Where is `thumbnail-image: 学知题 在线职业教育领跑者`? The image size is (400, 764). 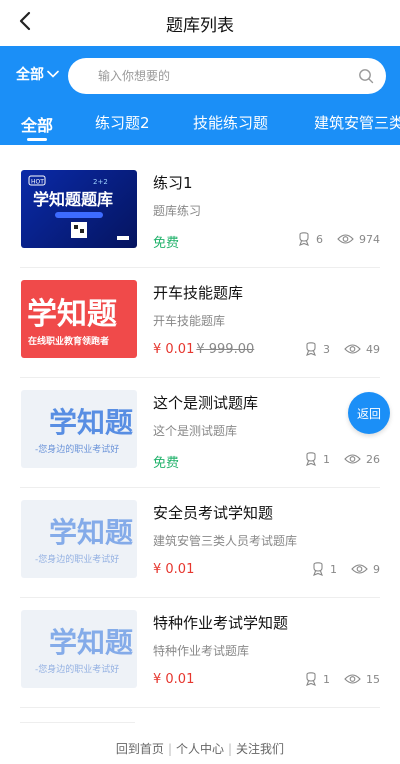
thumbnail-image: 学知题 在线职业教育领跑者 is located at coordinates (72, 322).